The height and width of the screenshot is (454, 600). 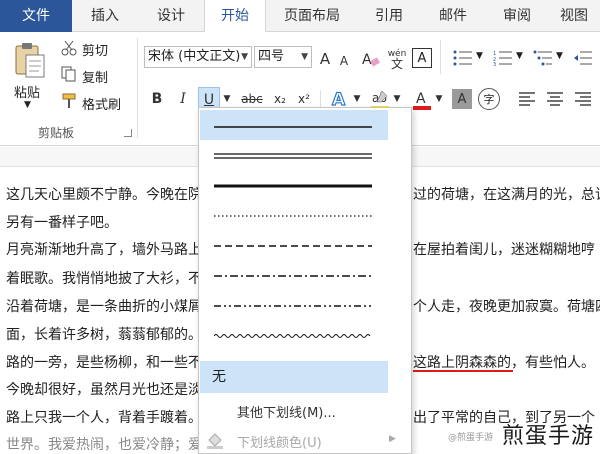 I want to click on pinyin-guide-icon: wén 文, so click(x=397, y=59).